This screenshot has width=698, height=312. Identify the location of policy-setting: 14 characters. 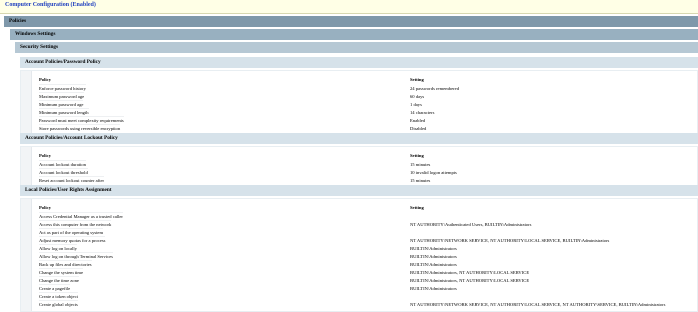
(422, 112).